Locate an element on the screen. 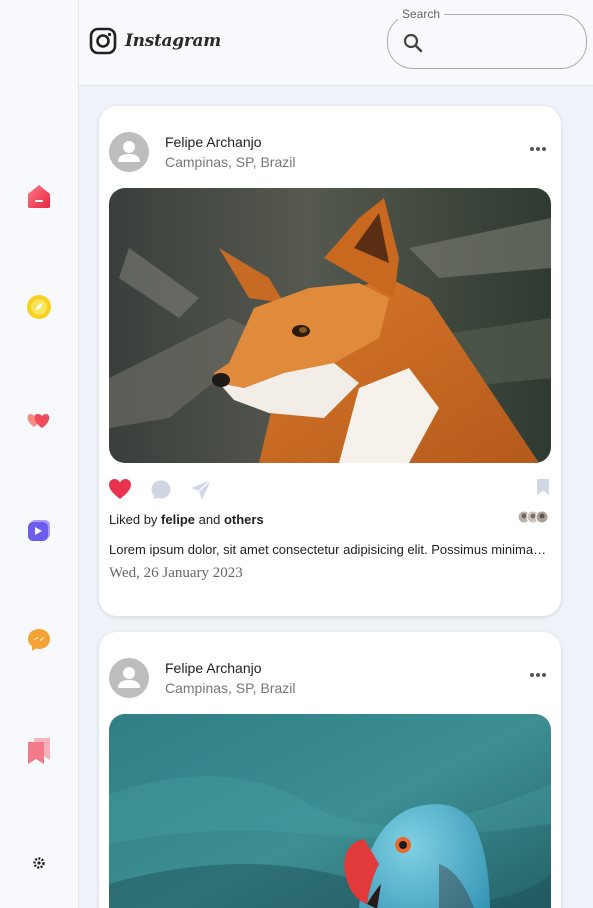 This screenshot has width=593, height=908. liked-by-others-link: others is located at coordinates (244, 519).